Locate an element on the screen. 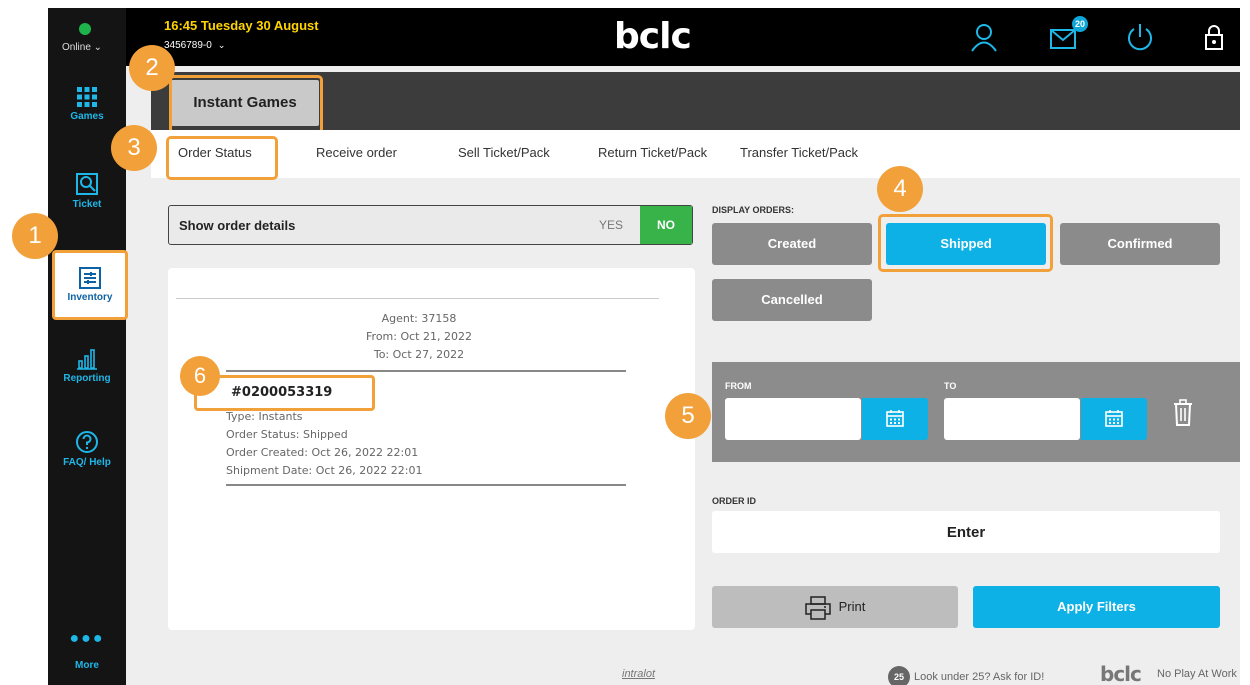 The width and height of the screenshot is (1250, 685). bclc-logo: bclc is located at coordinates (653, 36).